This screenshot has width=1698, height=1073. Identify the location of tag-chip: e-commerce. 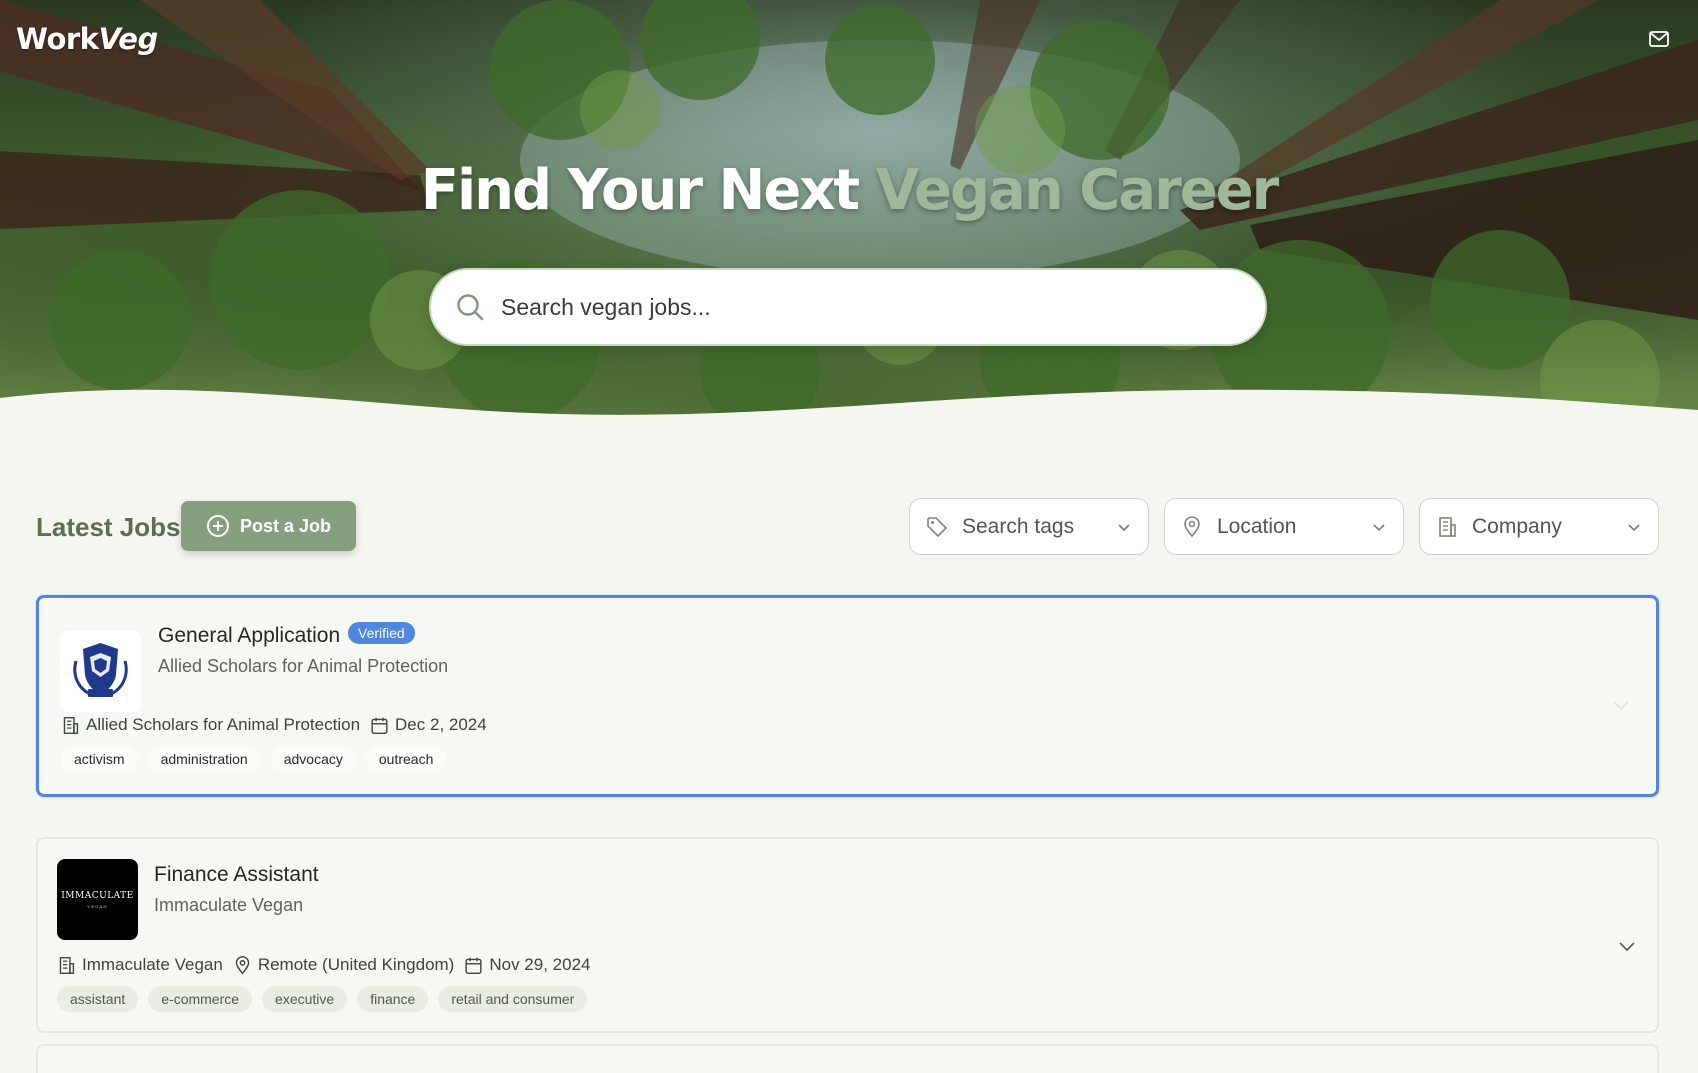
(200, 999).